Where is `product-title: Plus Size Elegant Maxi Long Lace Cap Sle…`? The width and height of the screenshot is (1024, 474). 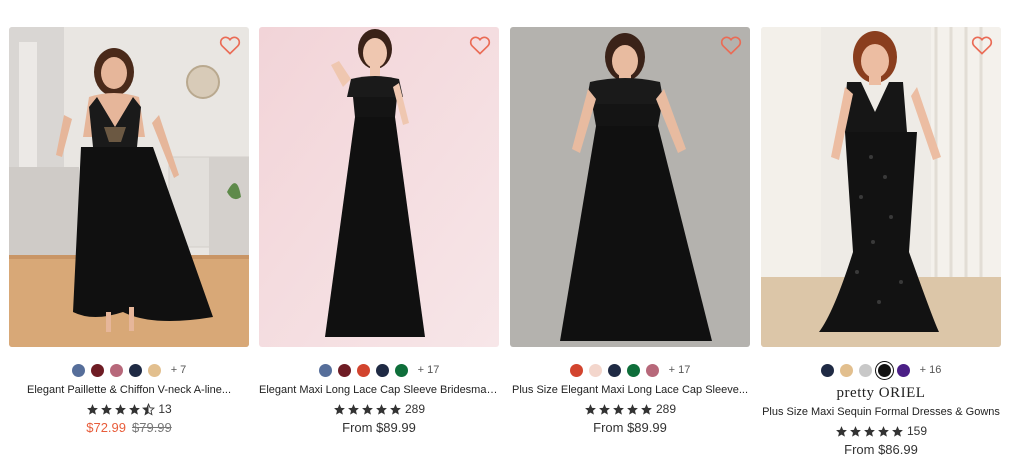
product-title: Plus Size Elegant Maxi Long Lace Cap Sle… is located at coordinates (630, 390).